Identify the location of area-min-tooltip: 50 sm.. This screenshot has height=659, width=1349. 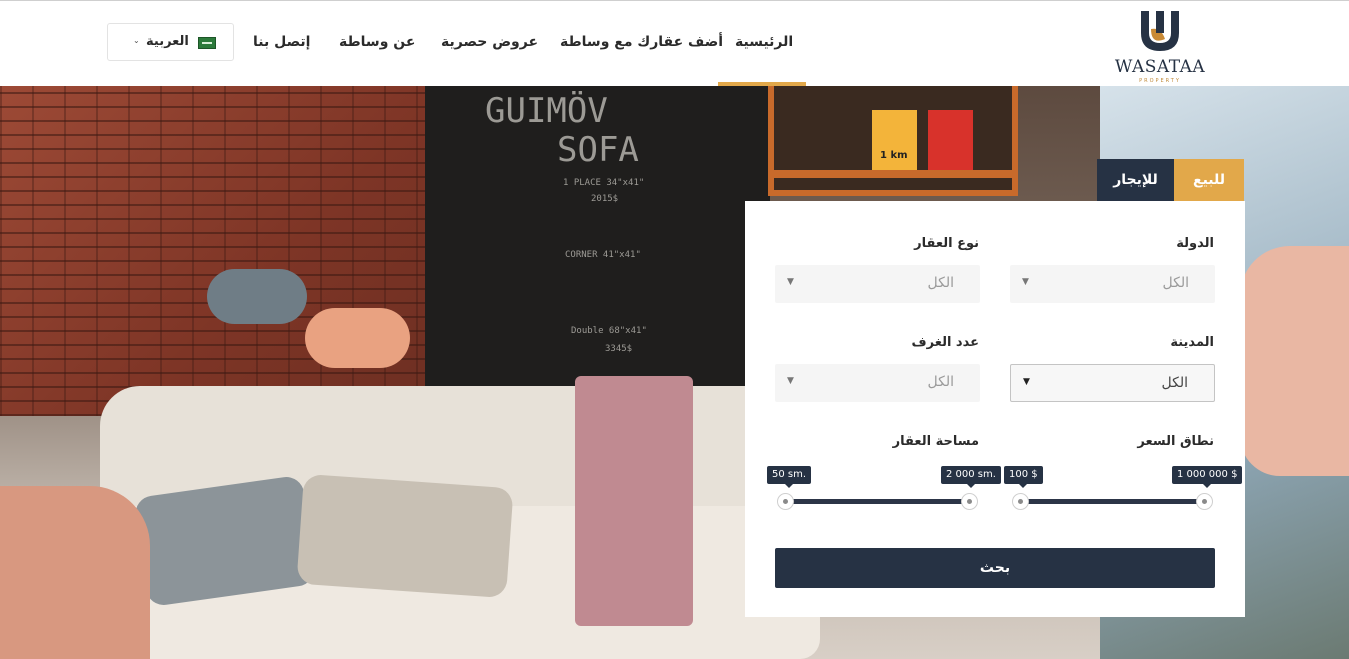
(789, 477).